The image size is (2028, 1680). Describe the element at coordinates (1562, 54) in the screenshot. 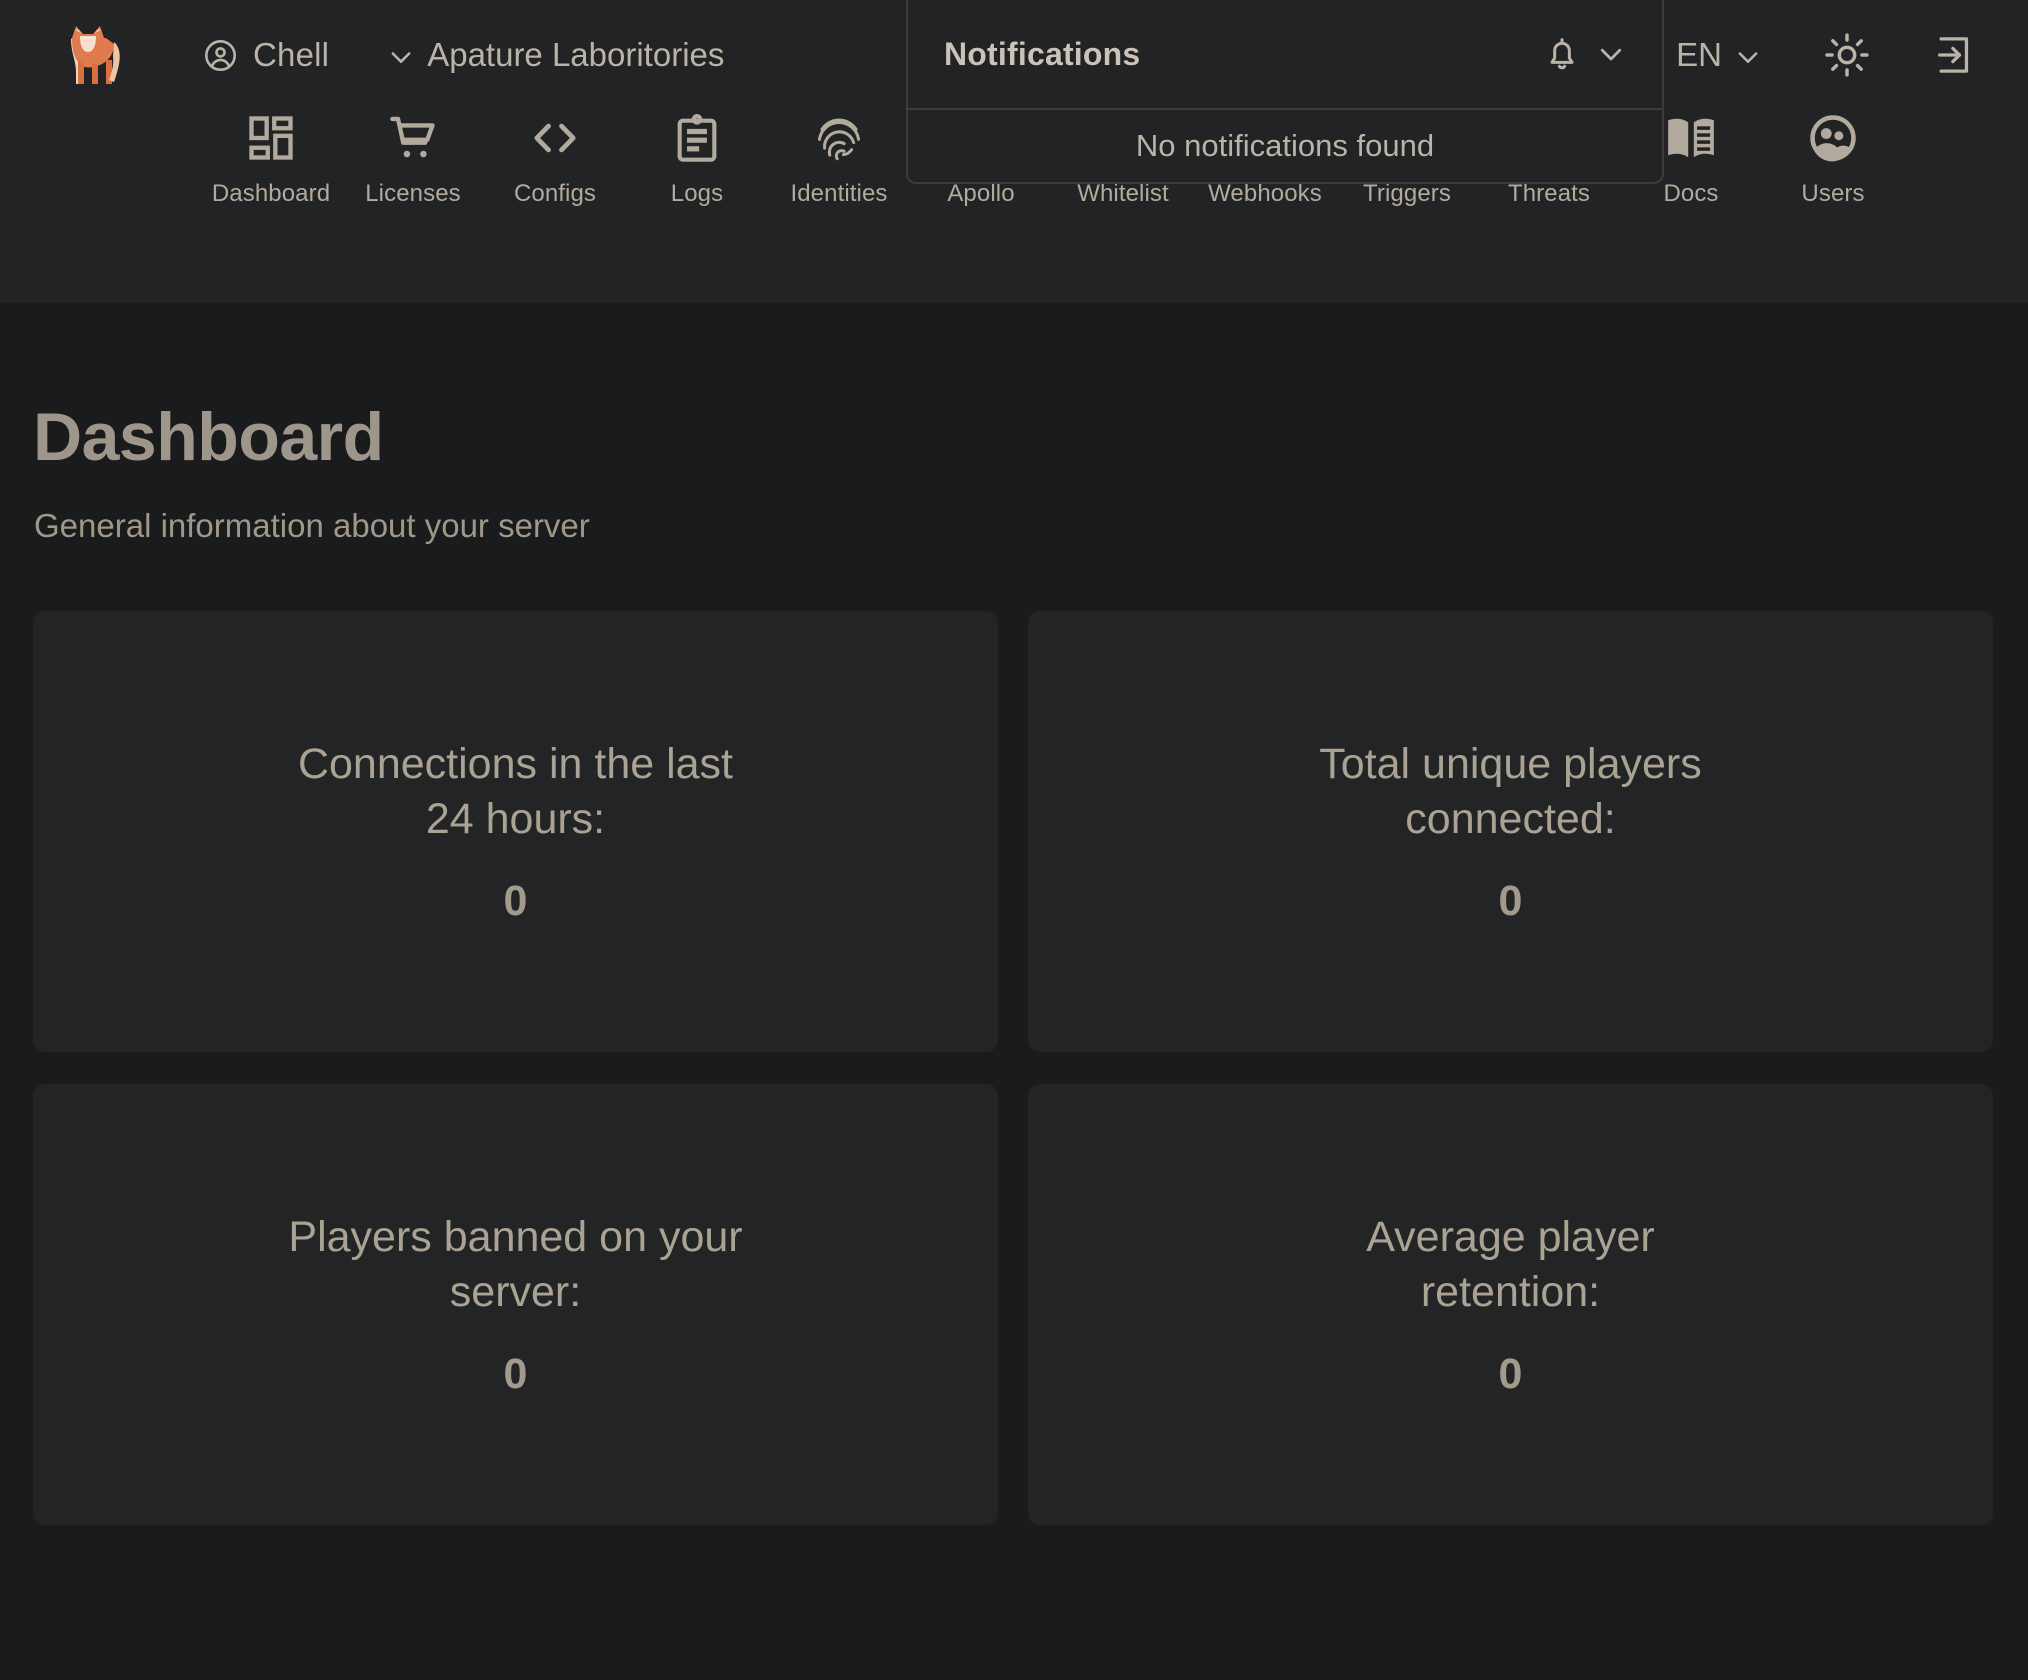

I see `bell-icon` at that location.